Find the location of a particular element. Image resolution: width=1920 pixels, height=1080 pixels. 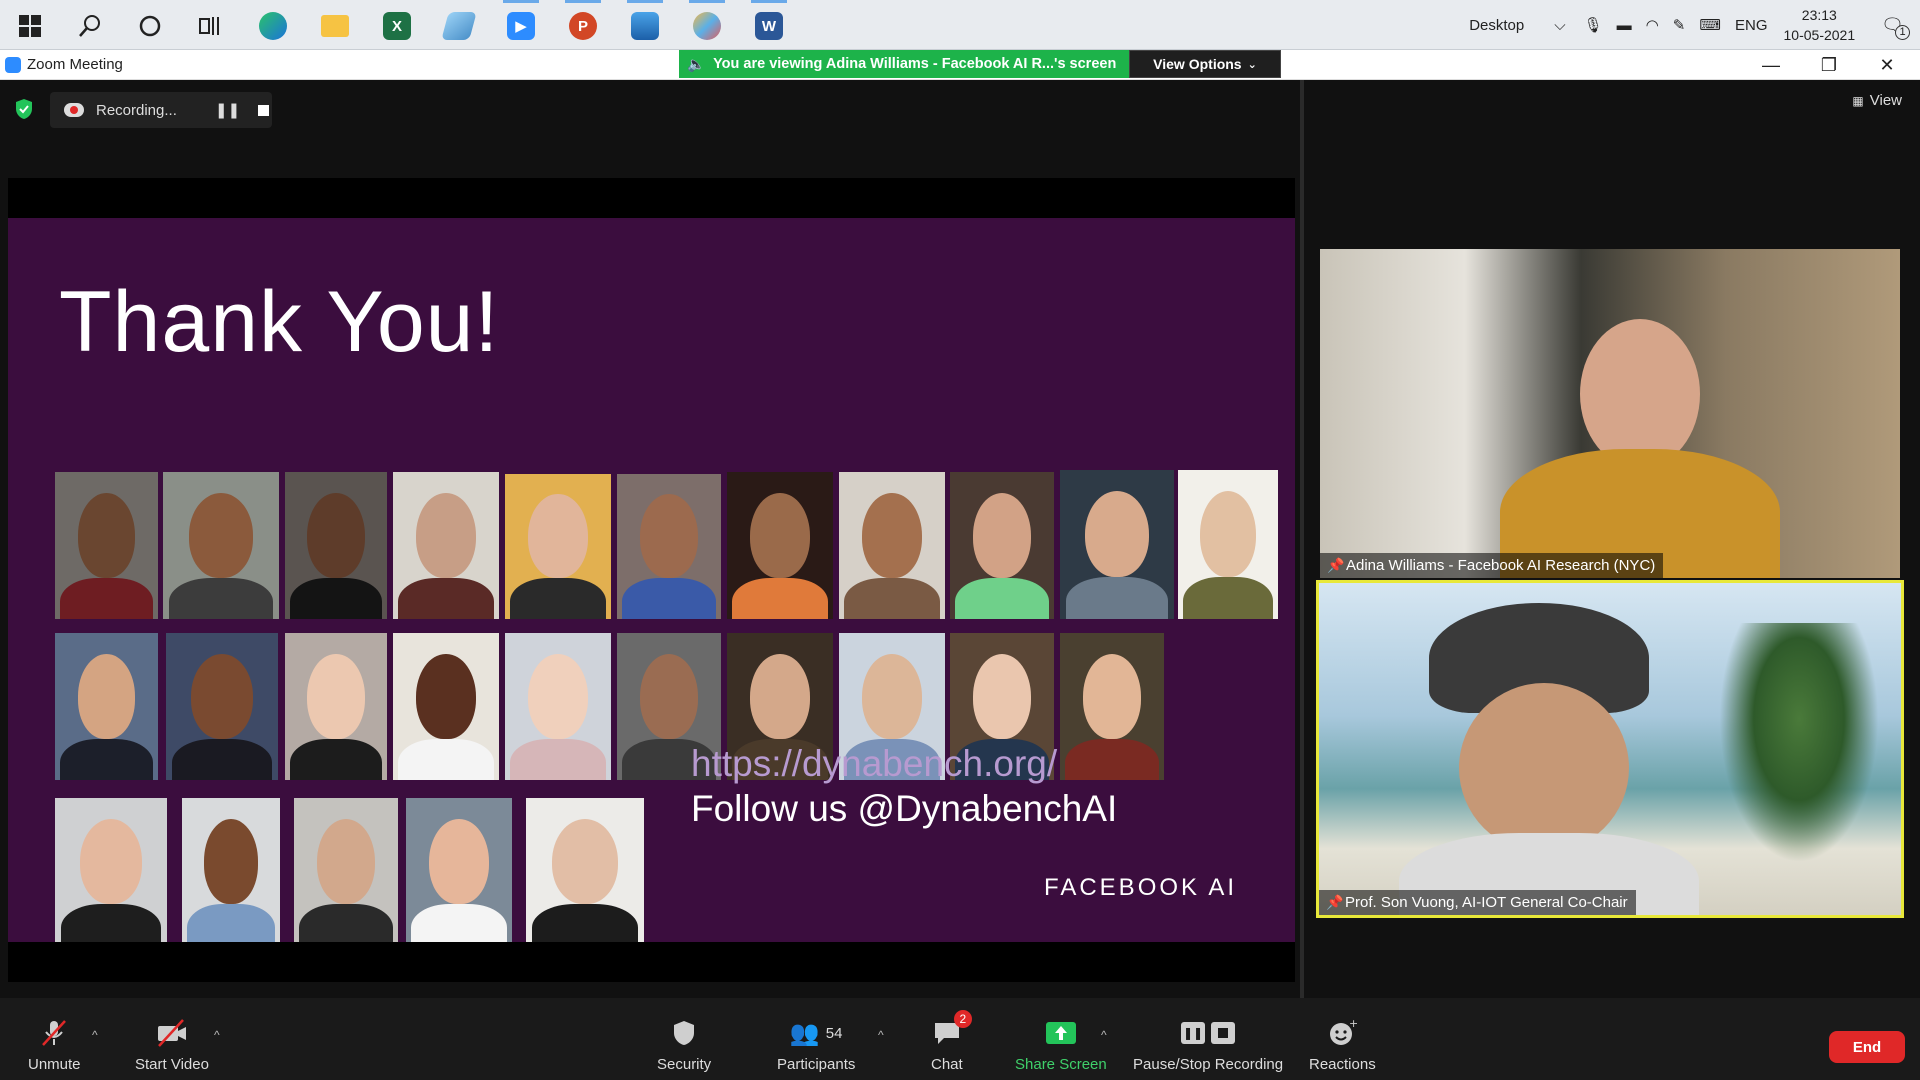

paint-icon is located at coordinates (707, 23).